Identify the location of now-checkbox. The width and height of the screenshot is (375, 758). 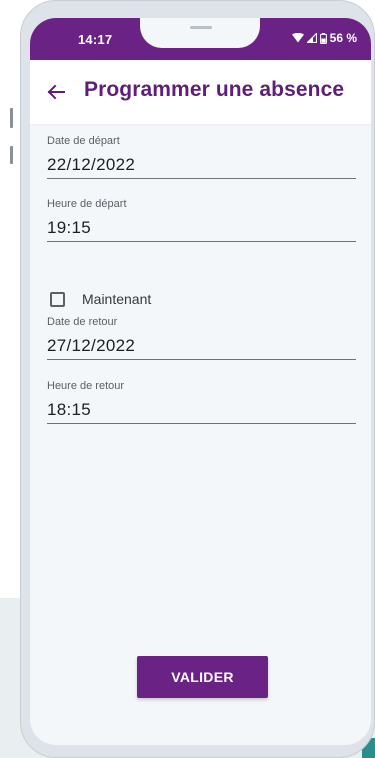
(57, 299).